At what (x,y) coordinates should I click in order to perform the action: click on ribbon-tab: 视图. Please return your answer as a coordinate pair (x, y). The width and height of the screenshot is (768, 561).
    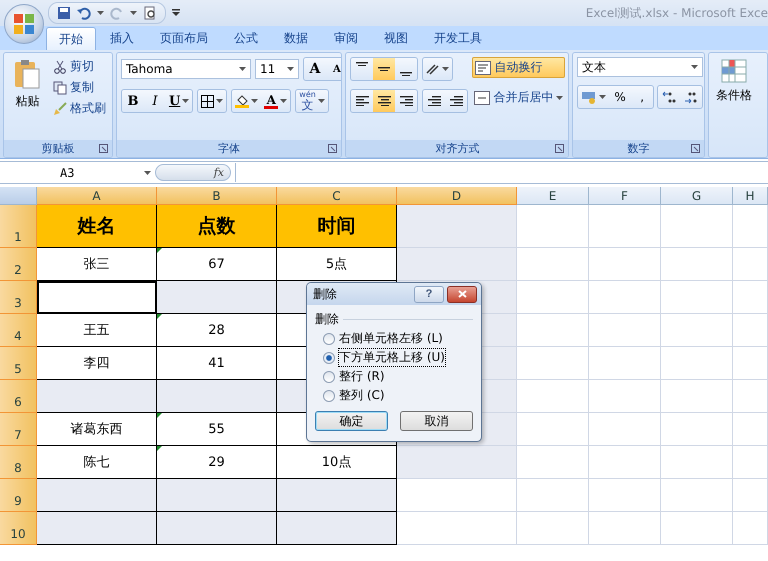
    Looking at the image, I should click on (396, 38).